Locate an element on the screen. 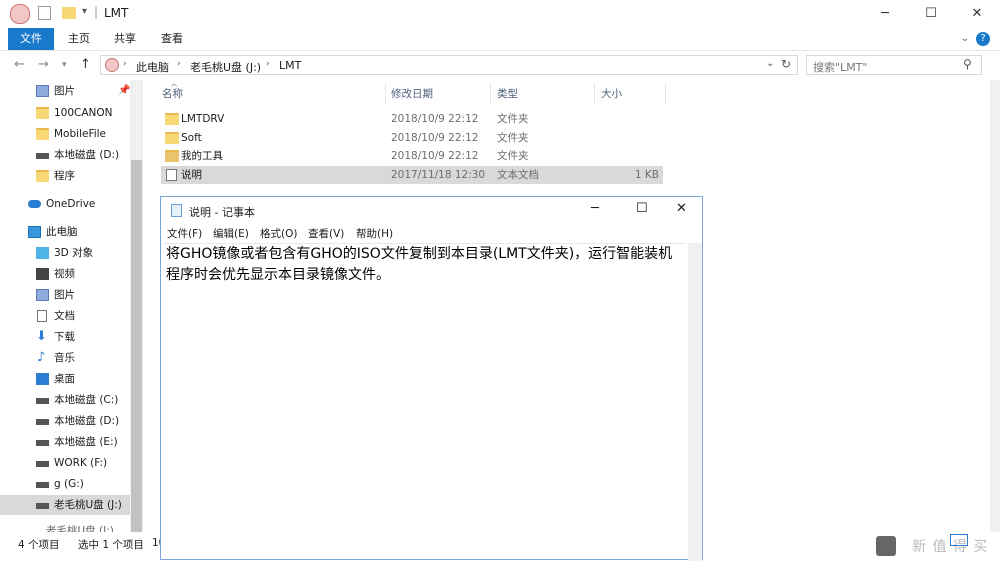  tab-file: 文件 is located at coordinates (31, 39).